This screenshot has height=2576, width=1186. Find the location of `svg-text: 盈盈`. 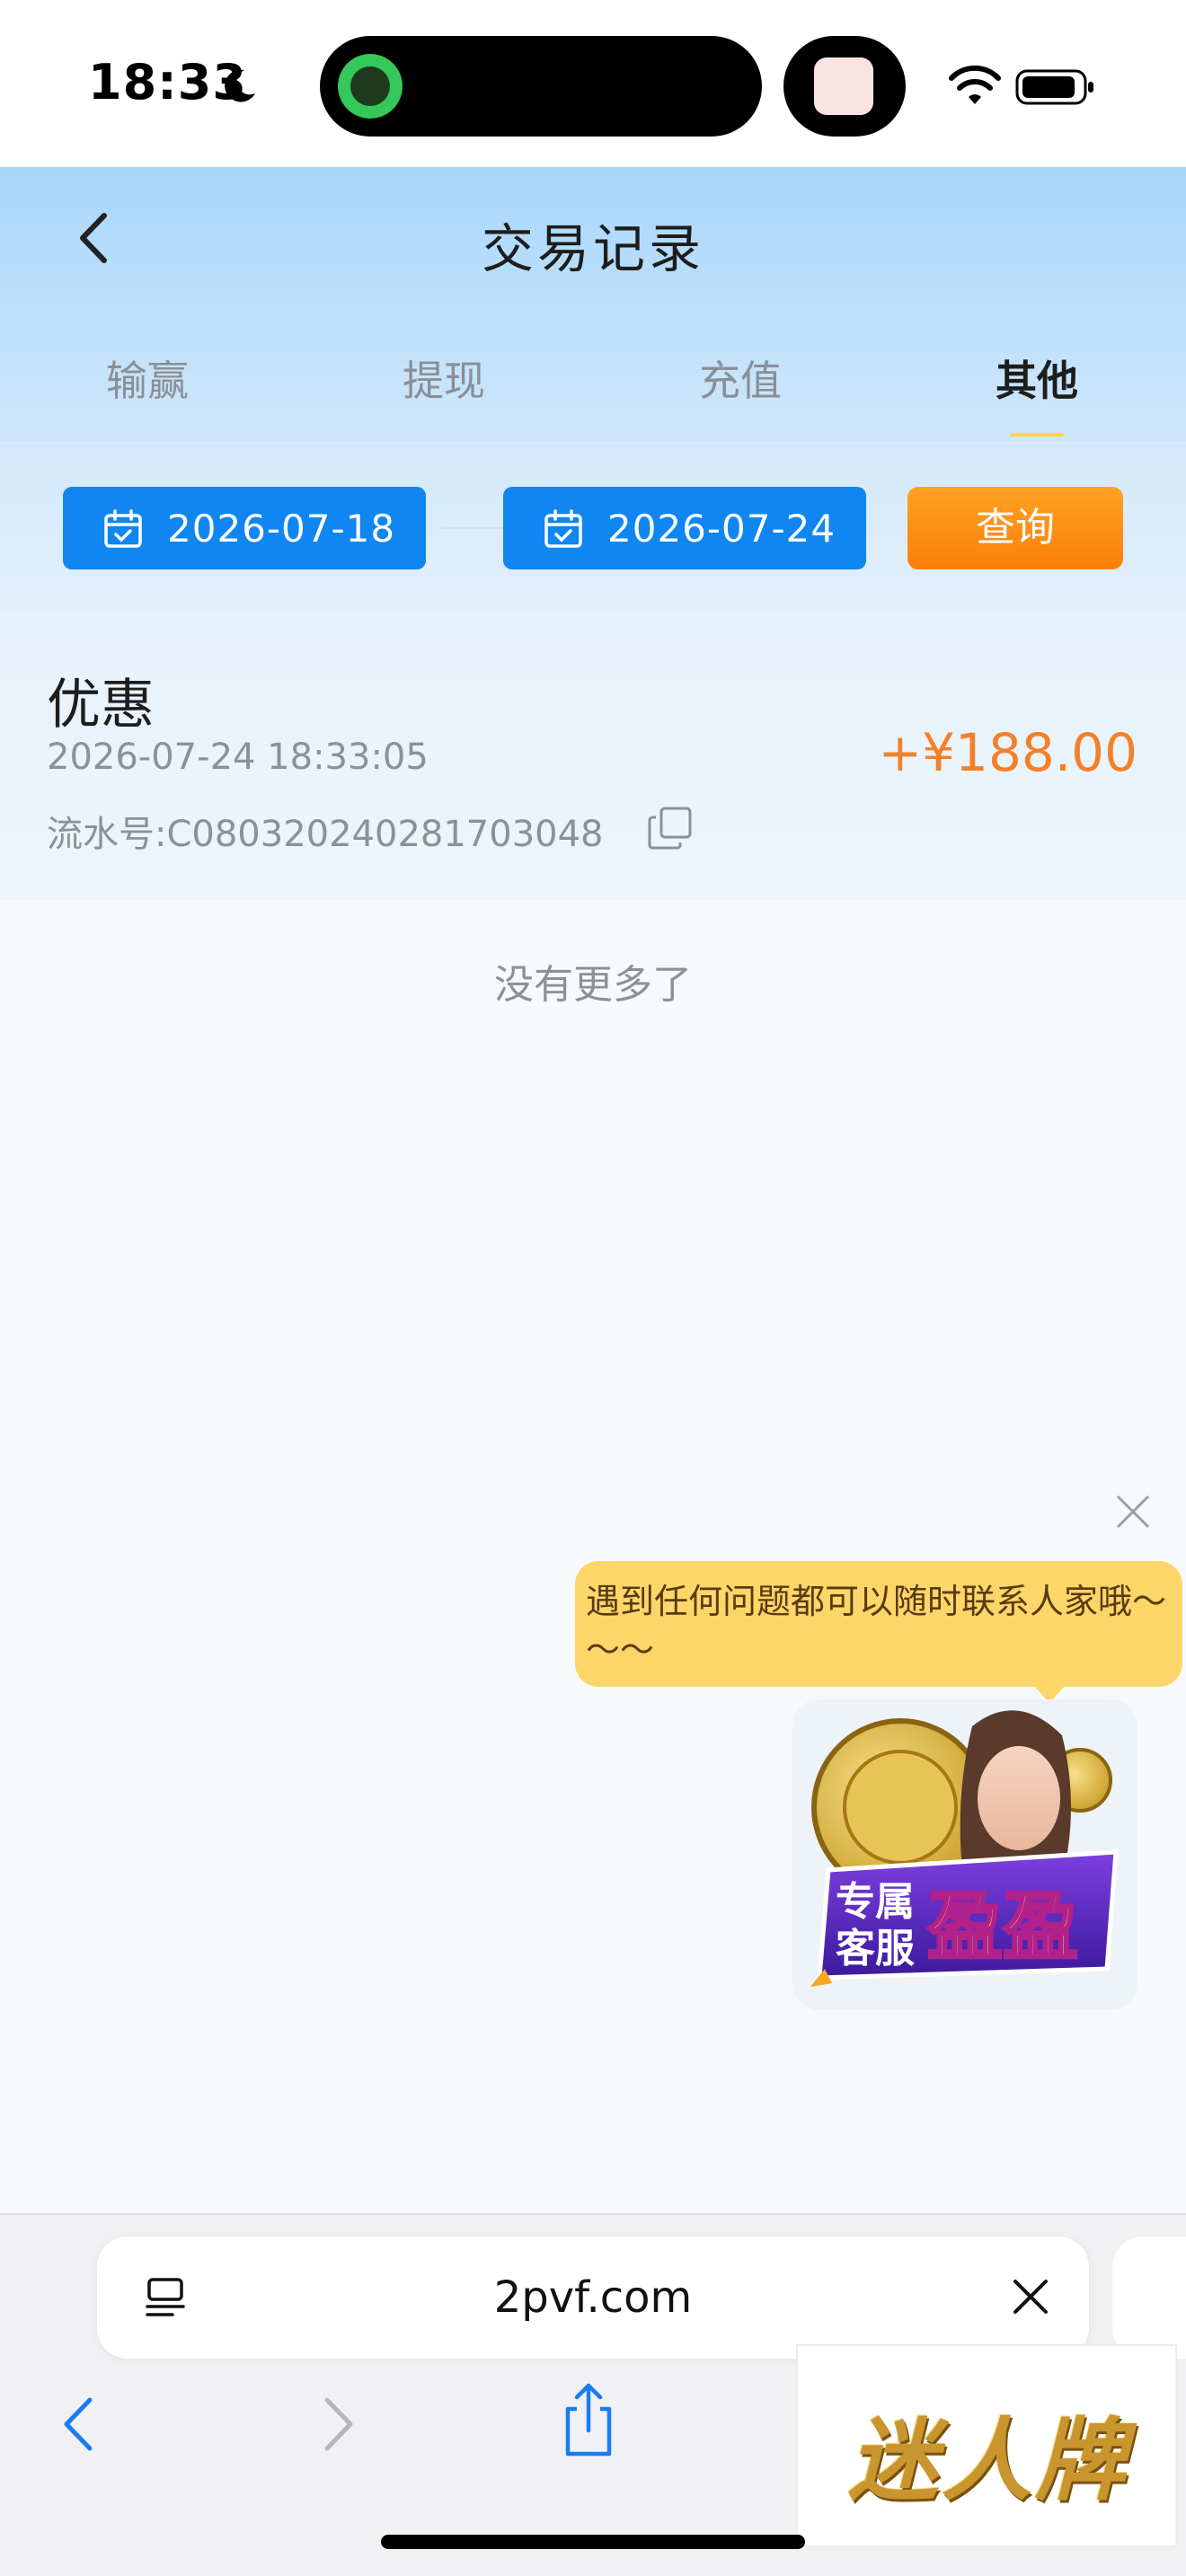

svg-text: 盈盈 is located at coordinates (1002, 1927).